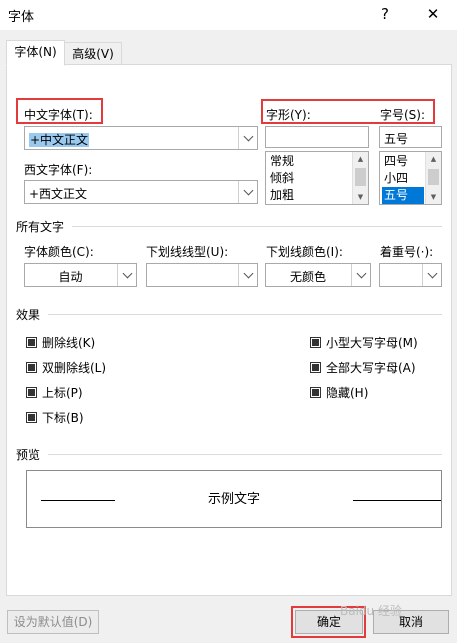 The width and height of the screenshot is (457, 643). I want to click on list-item-selected: 五号, so click(403, 195).